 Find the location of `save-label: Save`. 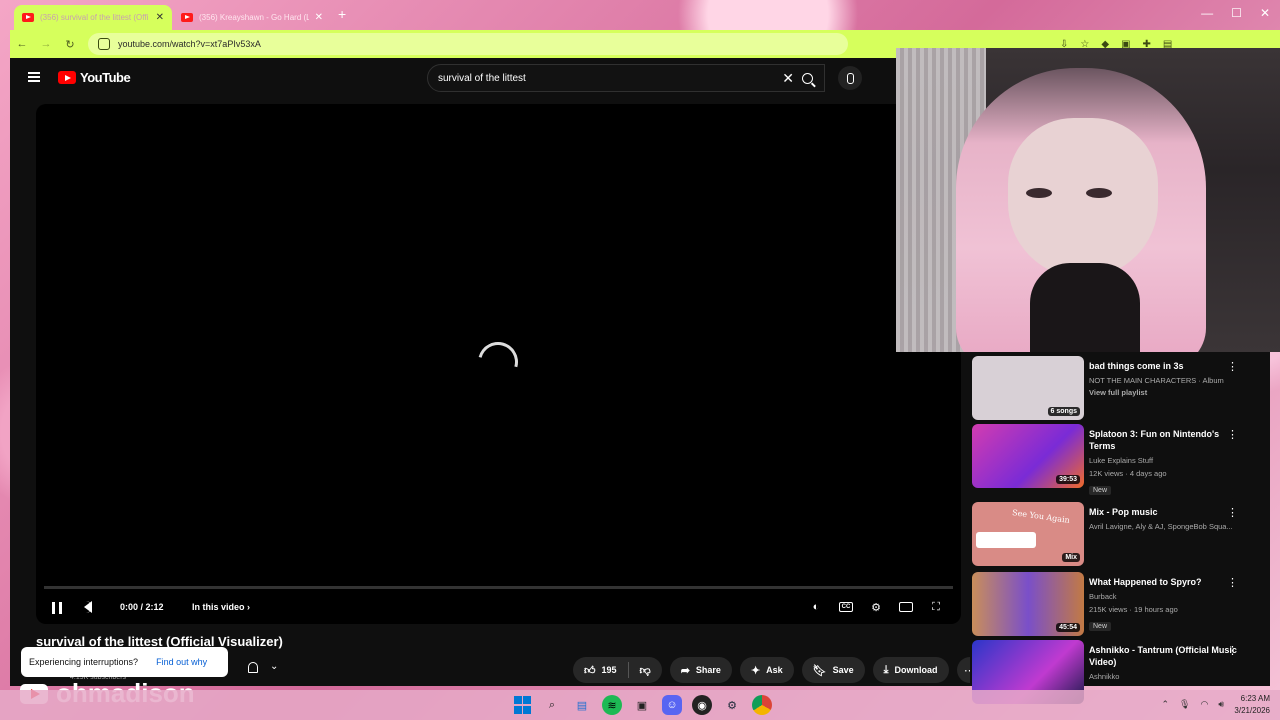

save-label: Save is located at coordinates (843, 670).